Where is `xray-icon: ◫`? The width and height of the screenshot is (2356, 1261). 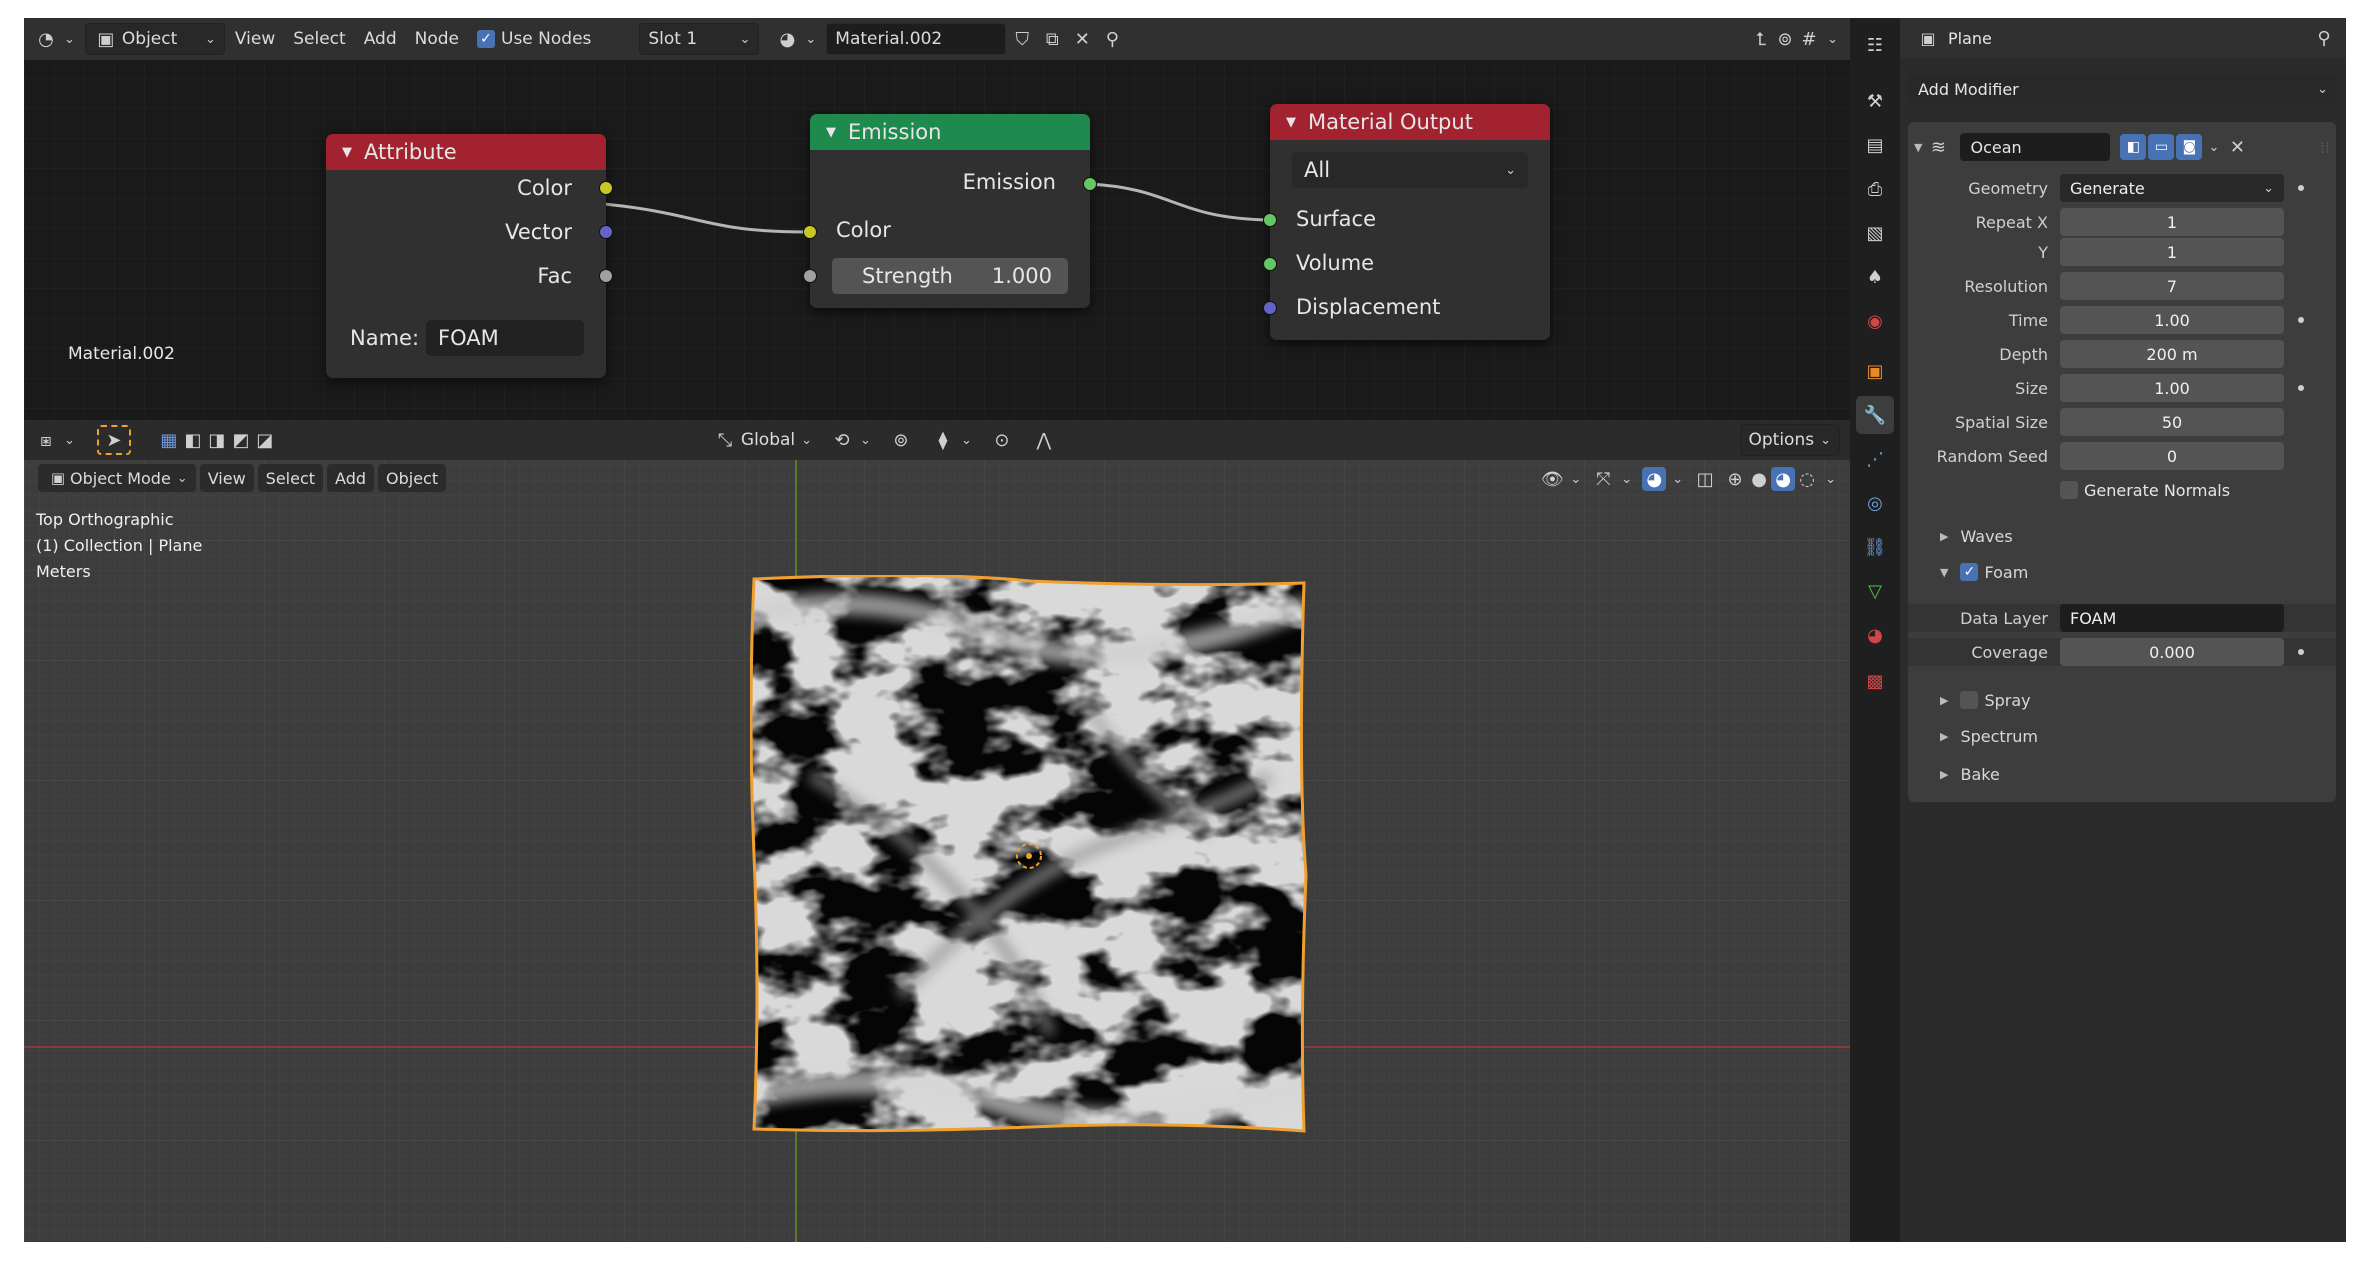
xray-icon: ◫ is located at coordinates (1705, 479).